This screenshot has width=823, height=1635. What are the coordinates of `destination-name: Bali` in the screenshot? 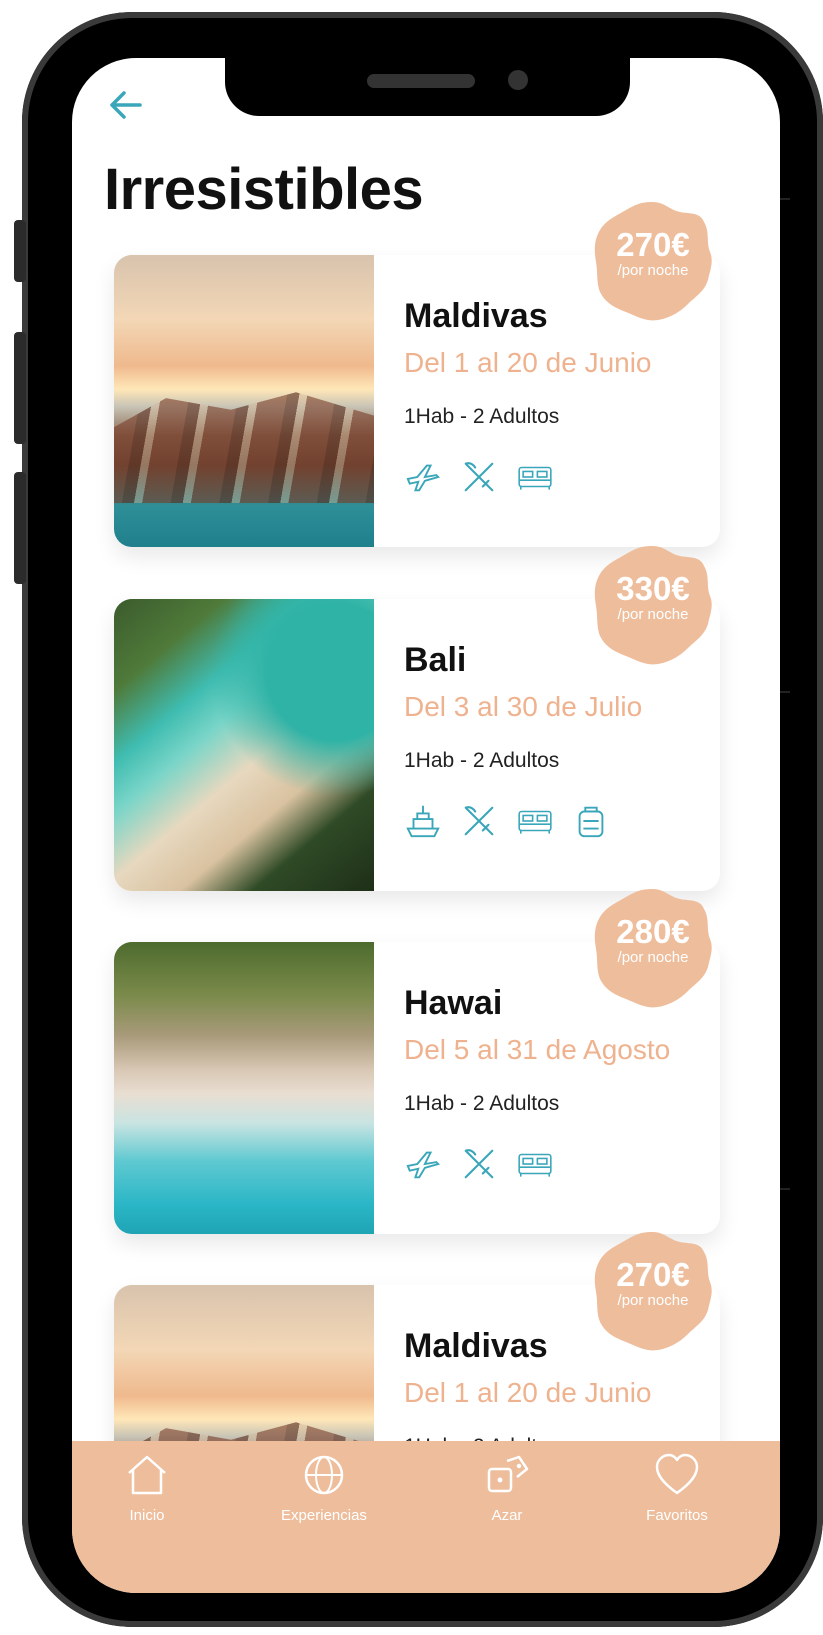 It's located at (435, 660).